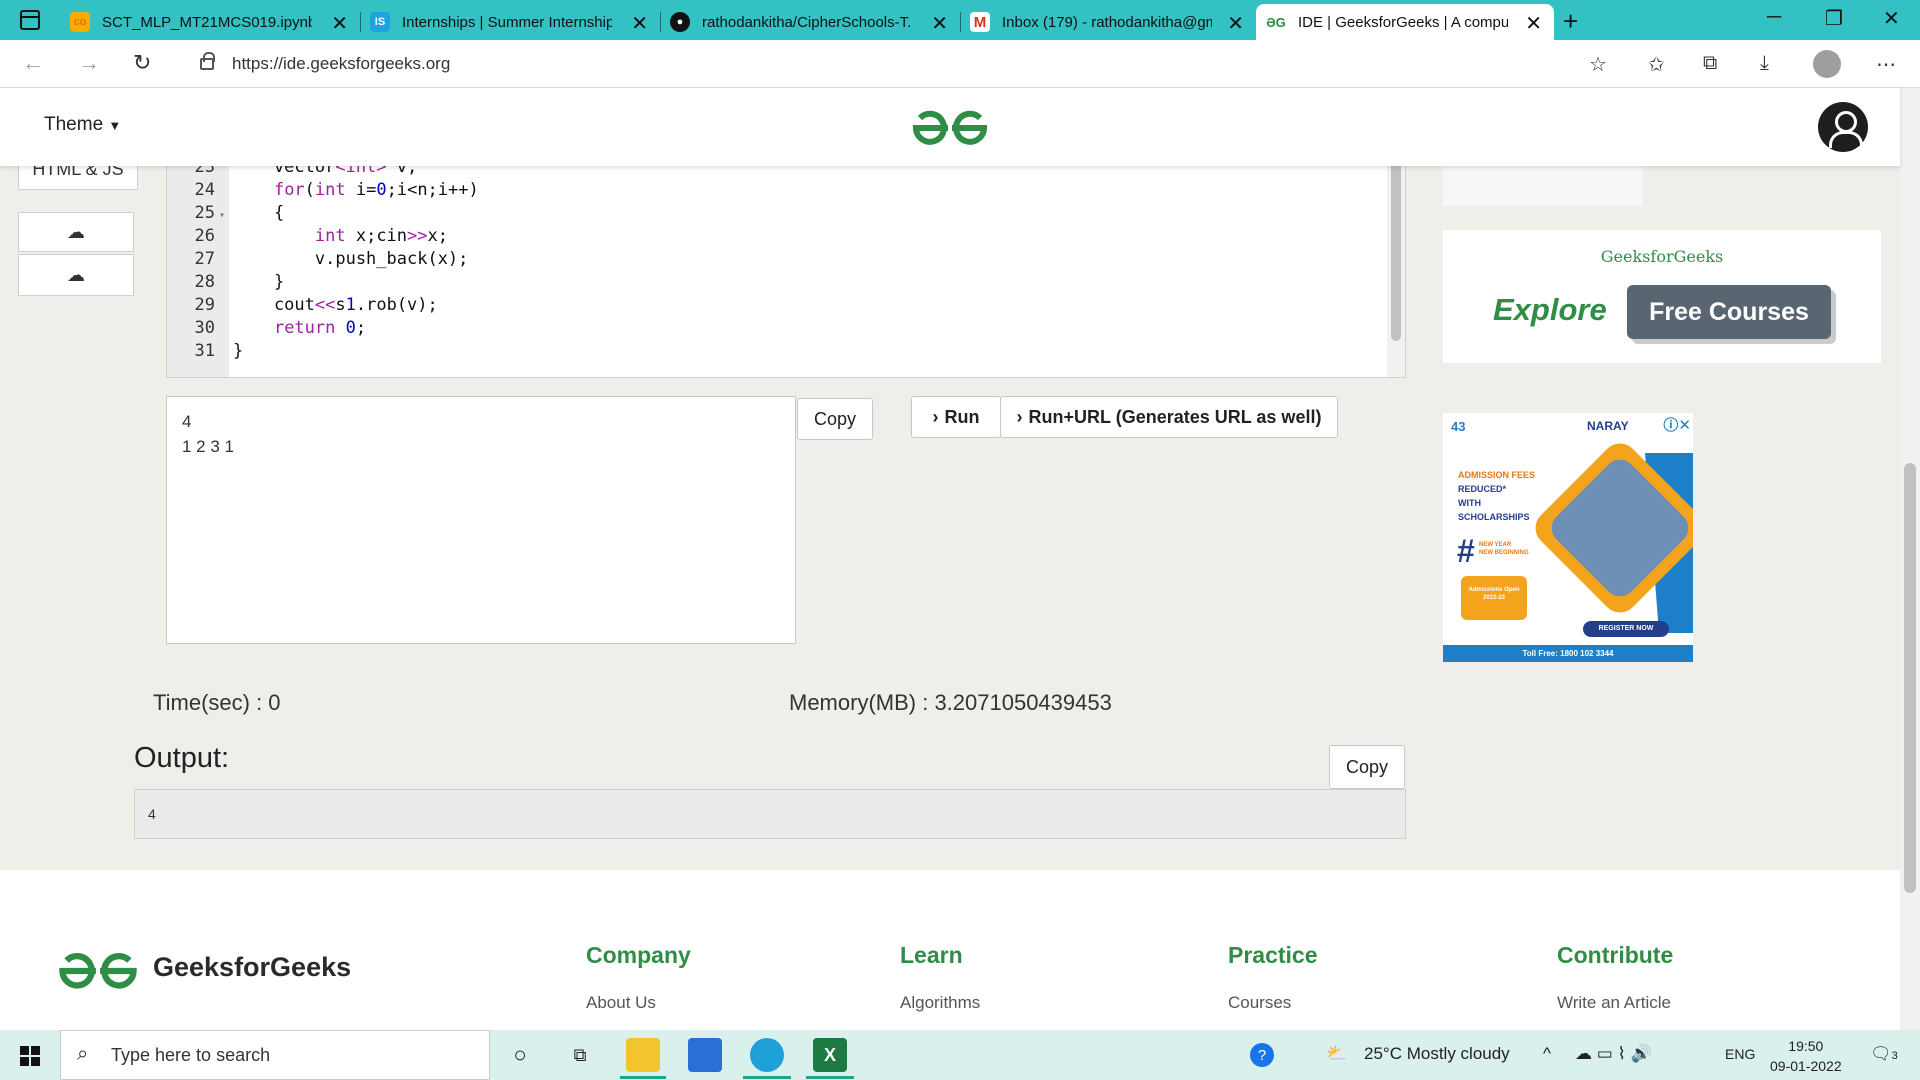  What do you see at coordinates (1396, 246) in the screenshot?
I see `editor-scroll-thumb` at bounding box center [1396, 246].